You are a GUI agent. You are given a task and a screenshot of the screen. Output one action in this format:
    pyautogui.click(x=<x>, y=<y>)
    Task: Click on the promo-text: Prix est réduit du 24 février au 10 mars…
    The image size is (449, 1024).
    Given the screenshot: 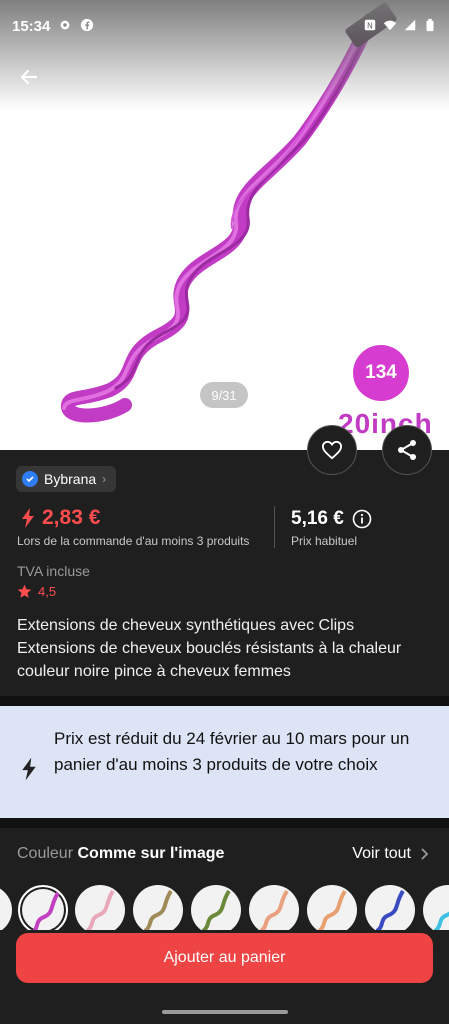 What is the action you would take?
    pyautogui.click(x=232, y=751)
    